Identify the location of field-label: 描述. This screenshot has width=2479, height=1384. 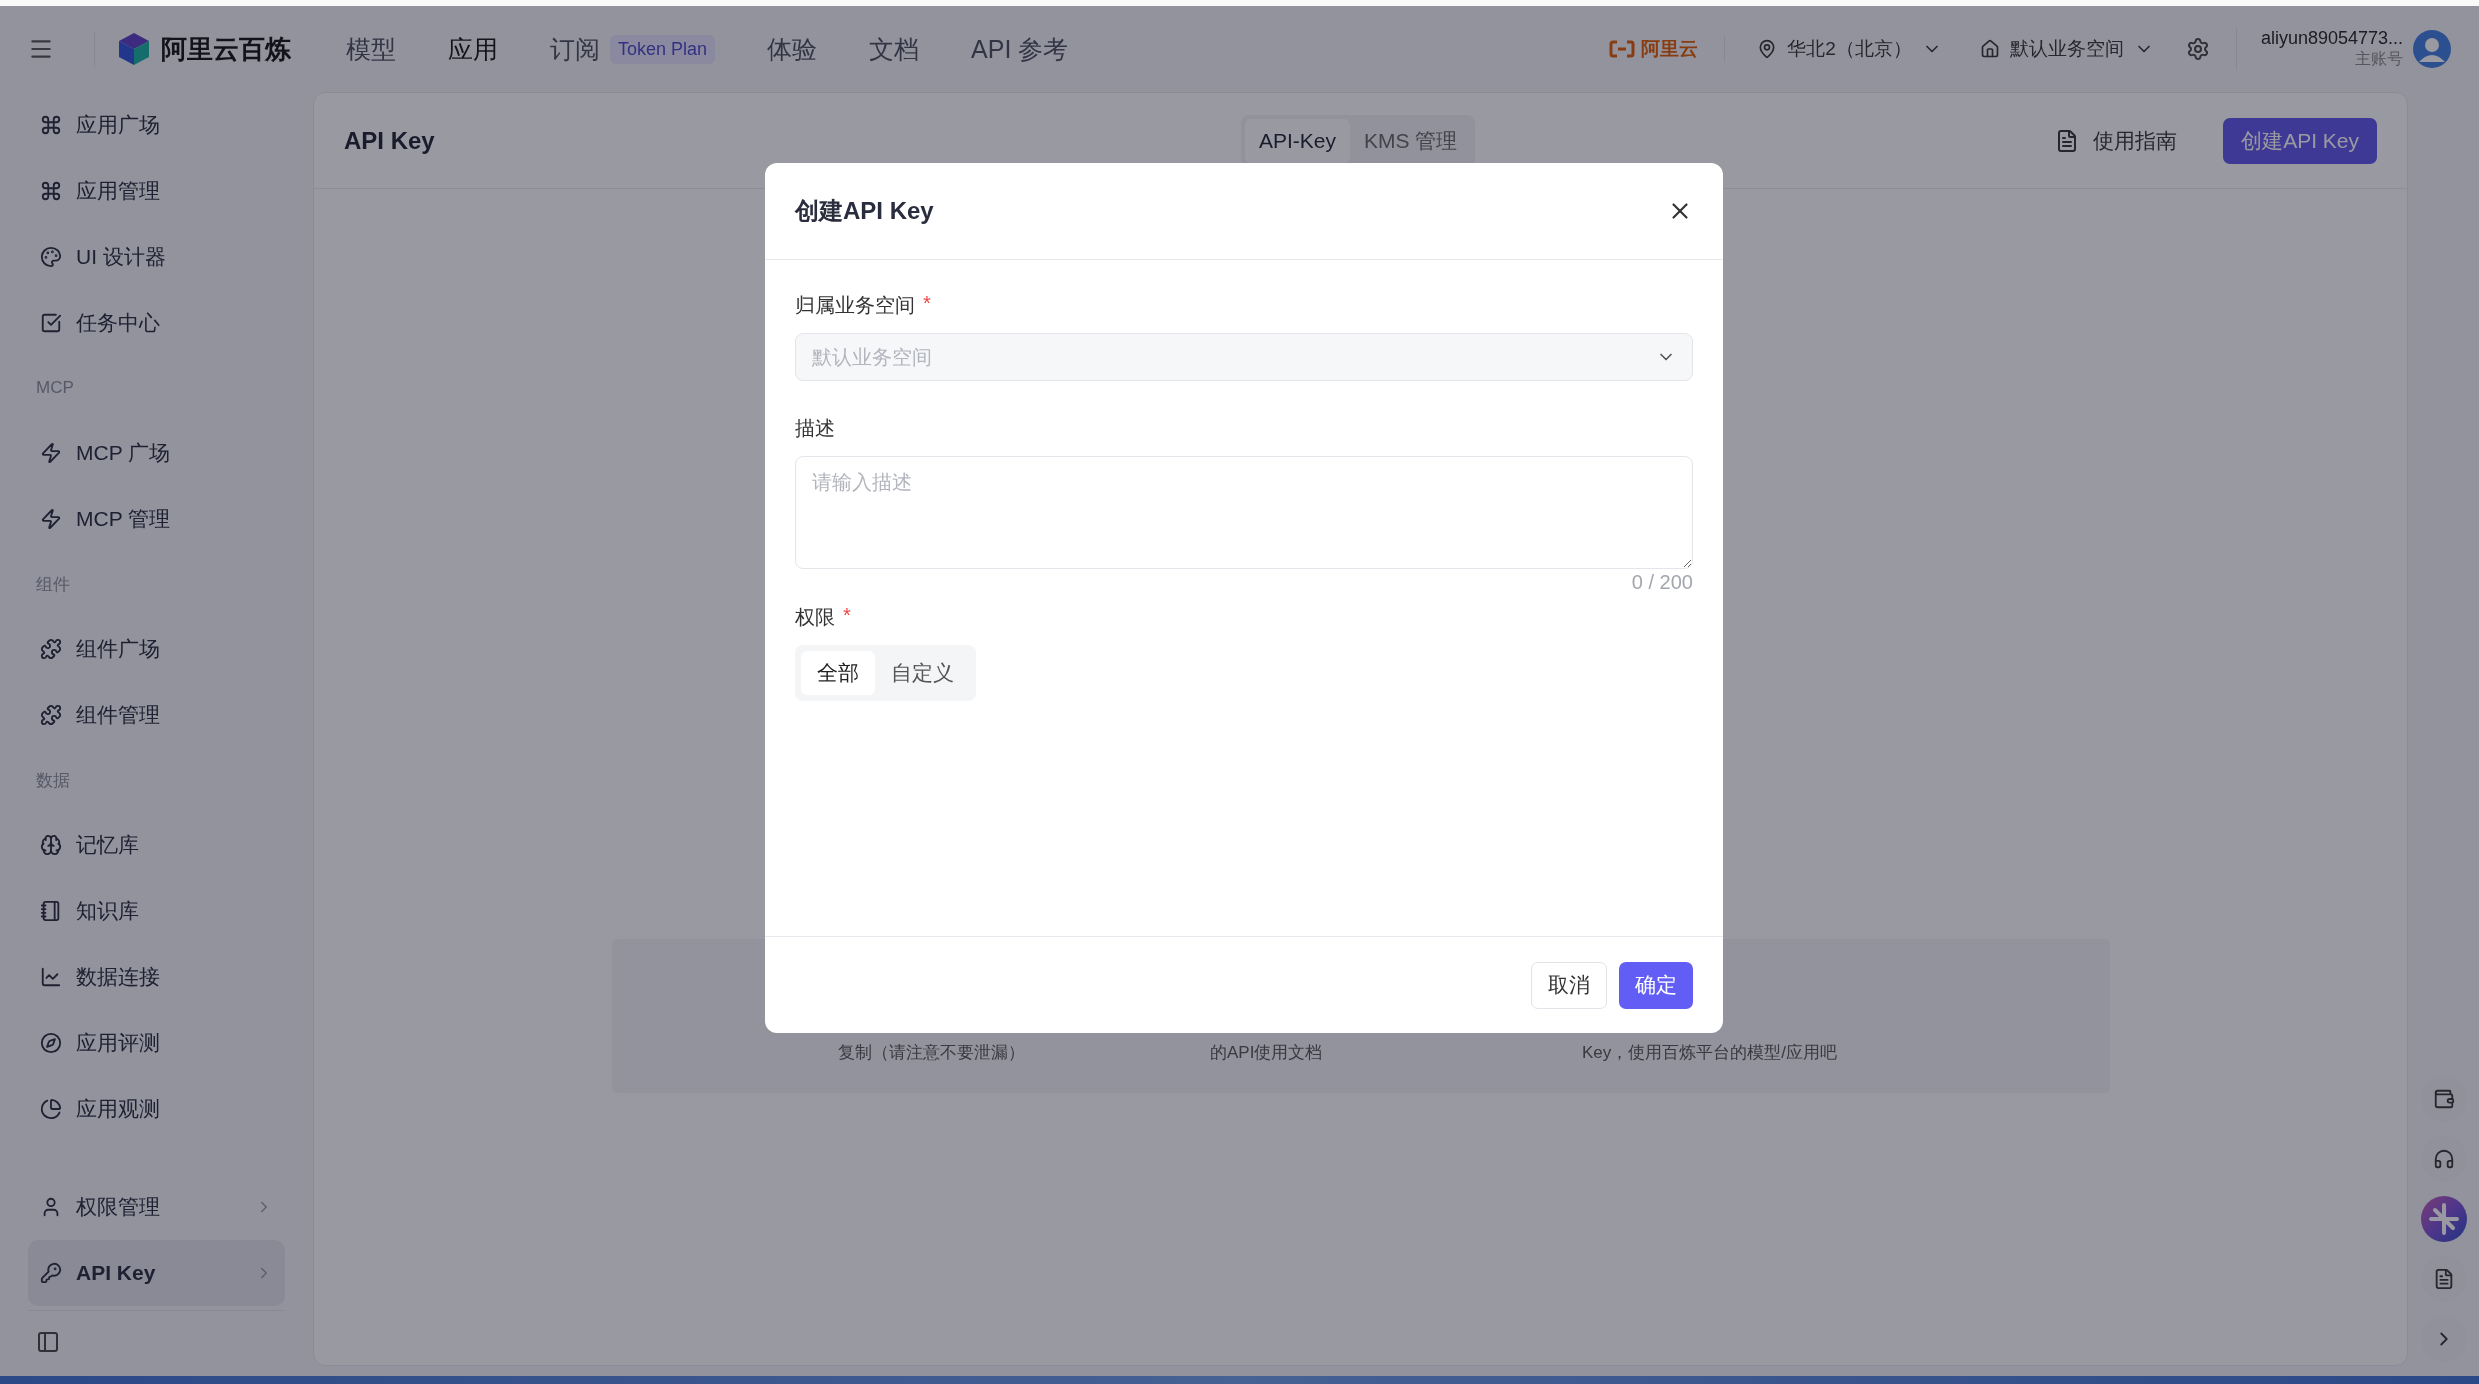
(815, 428).